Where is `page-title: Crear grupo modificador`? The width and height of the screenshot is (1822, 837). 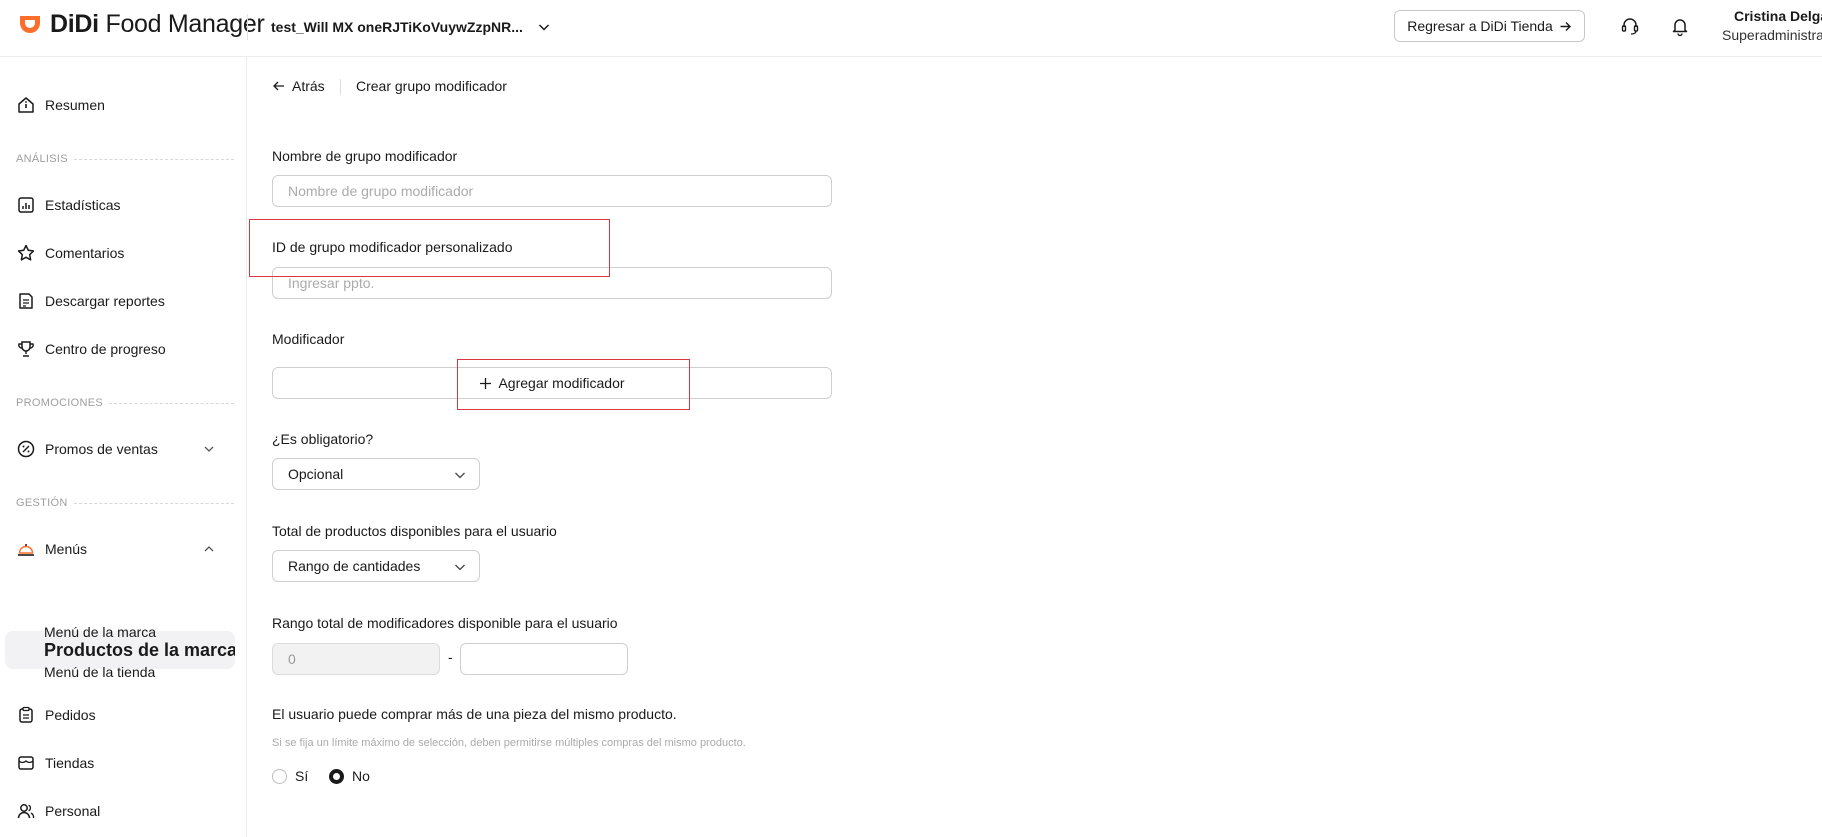
page-title: Crear grupo modificador is located at coordinates (431, 86).